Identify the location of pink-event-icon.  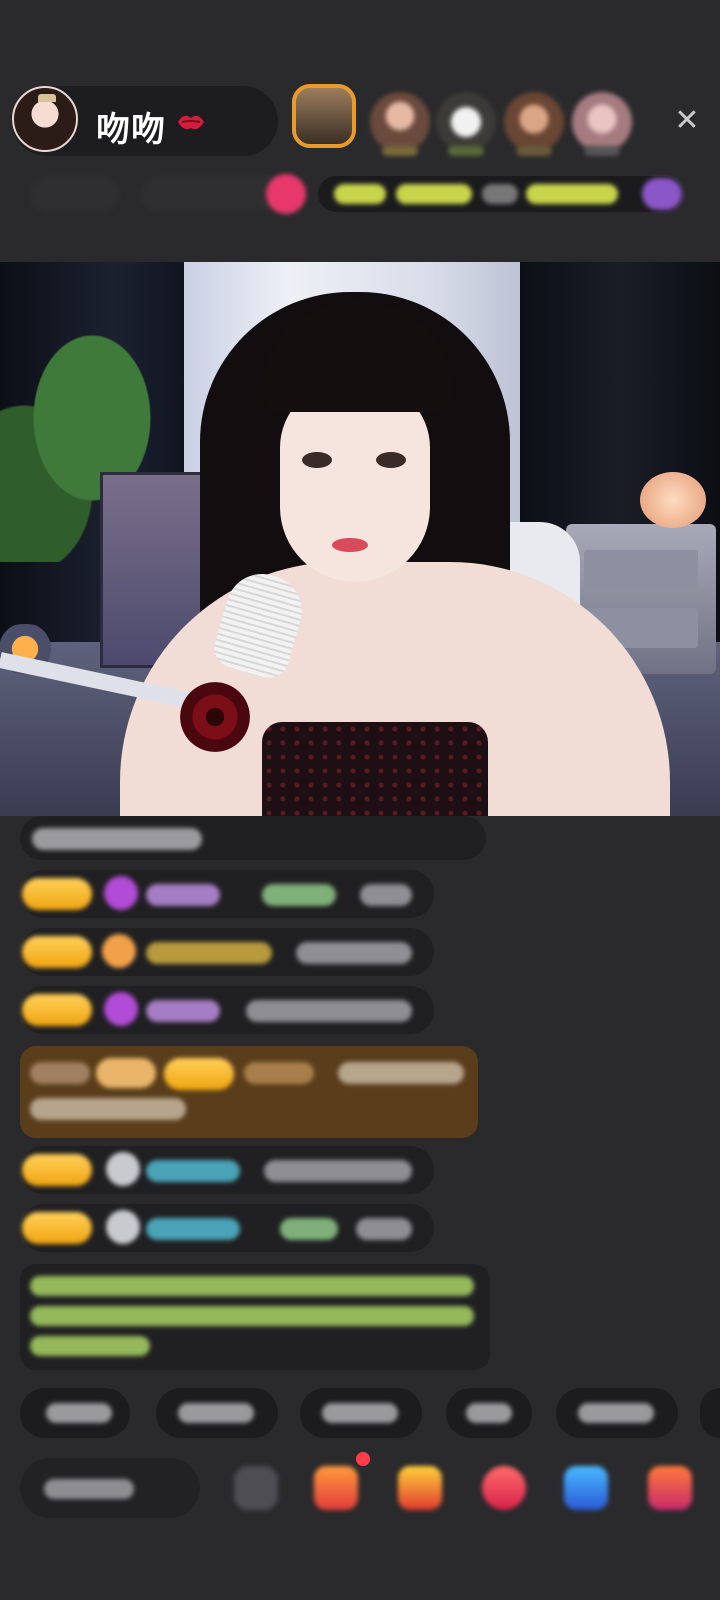
(286, 194).